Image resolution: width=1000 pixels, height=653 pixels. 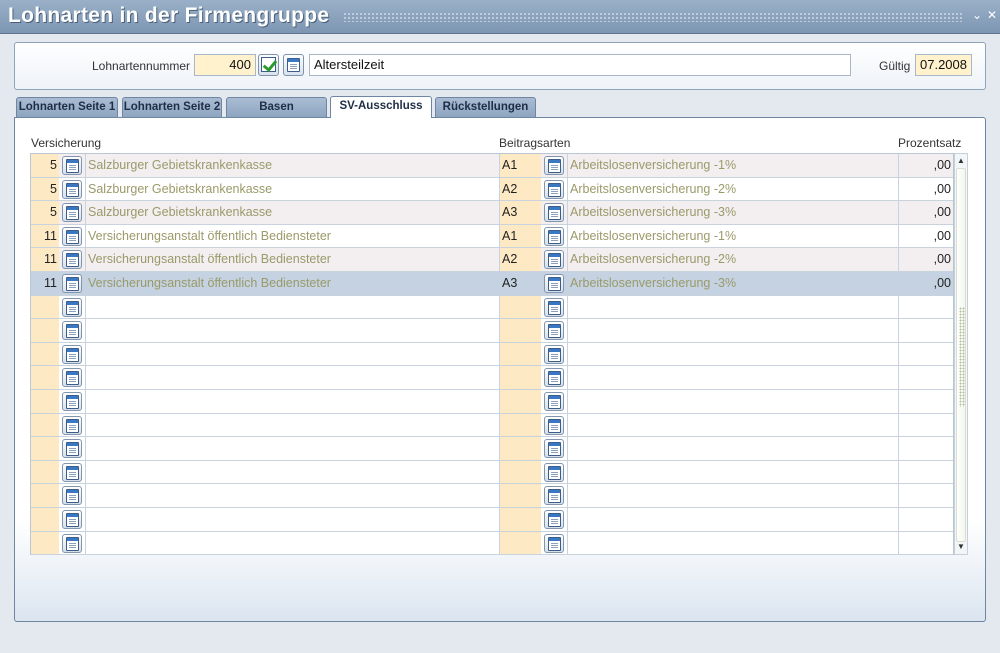 I want to click on grid-scrollbar: ▲ ▼, so click(x=961, y=354).